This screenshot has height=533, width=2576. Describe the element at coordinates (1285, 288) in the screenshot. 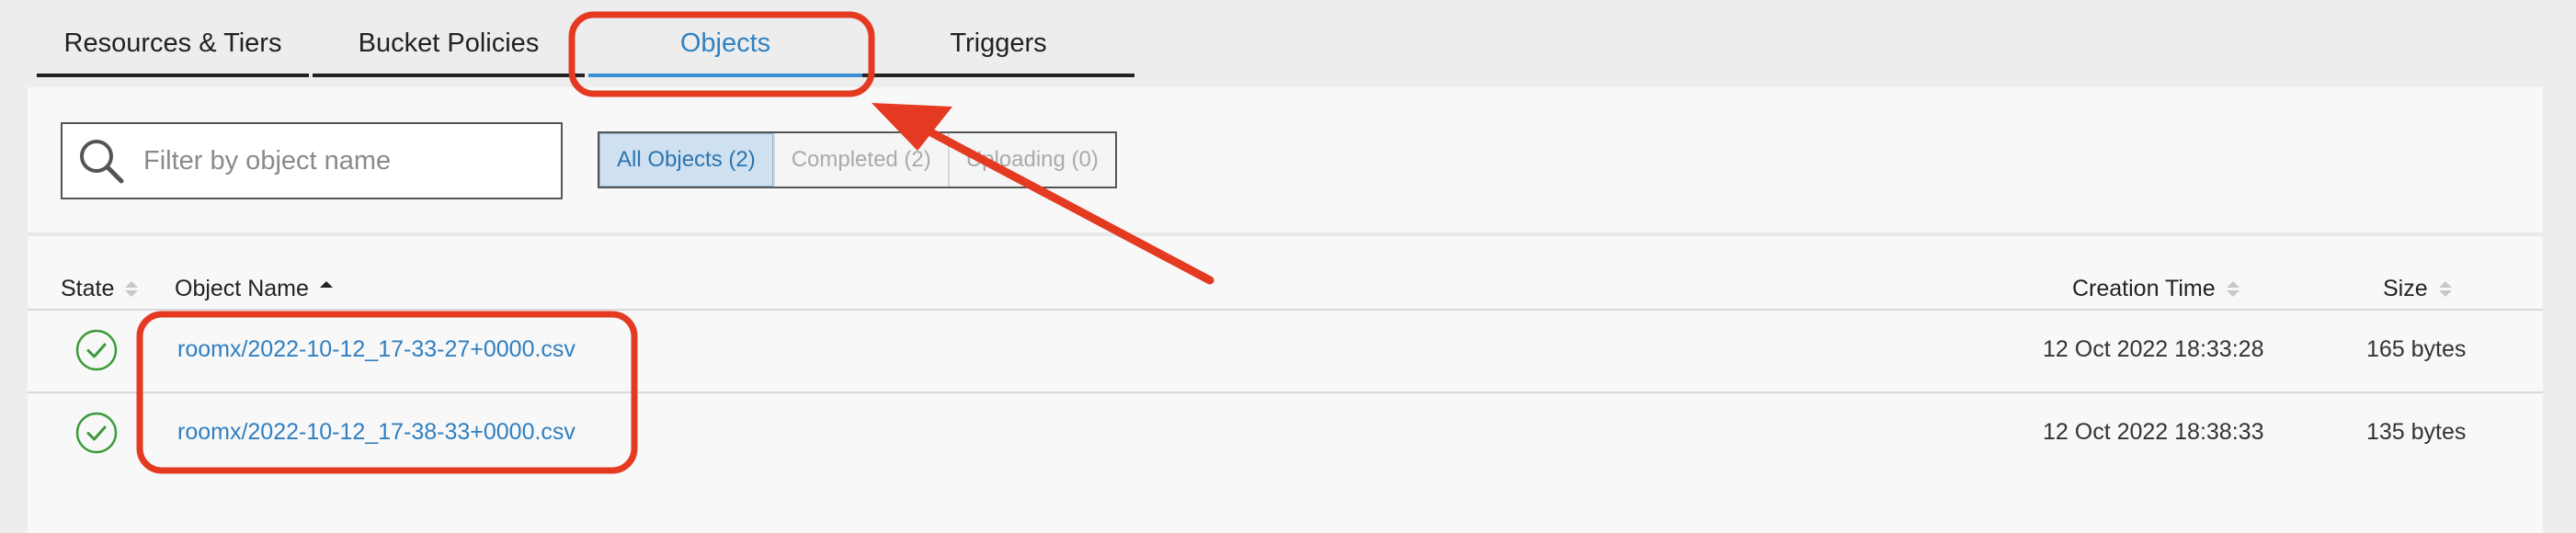

I see `table-header: State Object Name Creation Time Size` at that location.